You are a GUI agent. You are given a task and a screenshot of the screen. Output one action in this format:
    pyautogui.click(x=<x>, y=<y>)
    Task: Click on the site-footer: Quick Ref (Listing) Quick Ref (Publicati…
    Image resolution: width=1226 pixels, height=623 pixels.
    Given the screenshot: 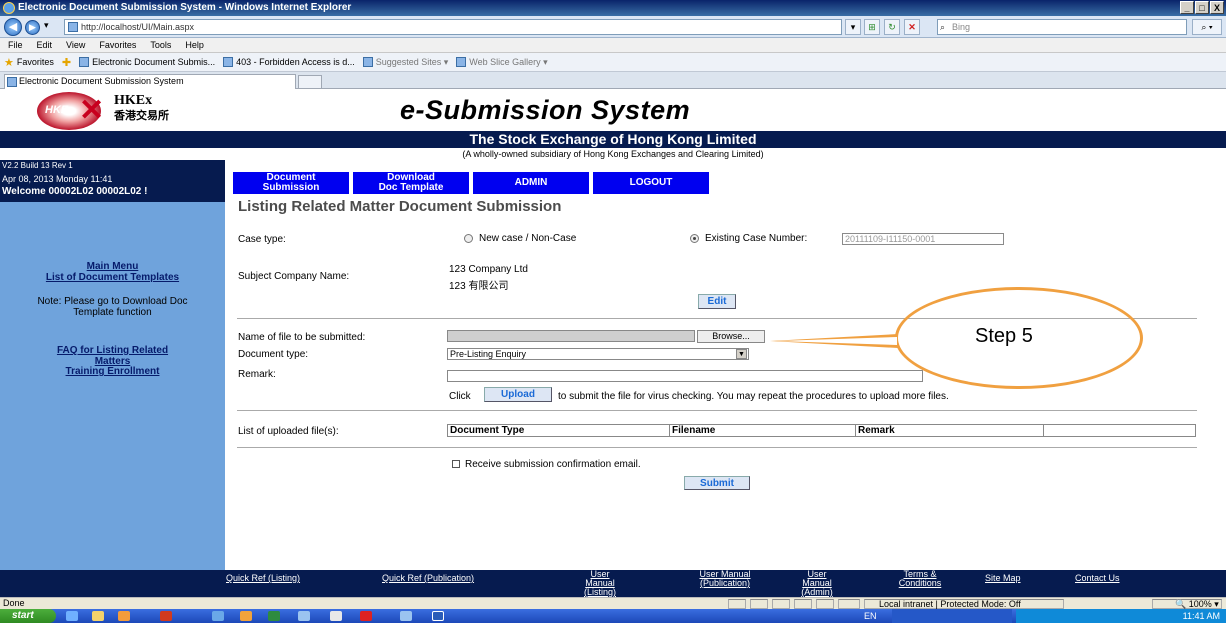 What is the action you would take?
    pyautogui.click(x=613, y=583)
    